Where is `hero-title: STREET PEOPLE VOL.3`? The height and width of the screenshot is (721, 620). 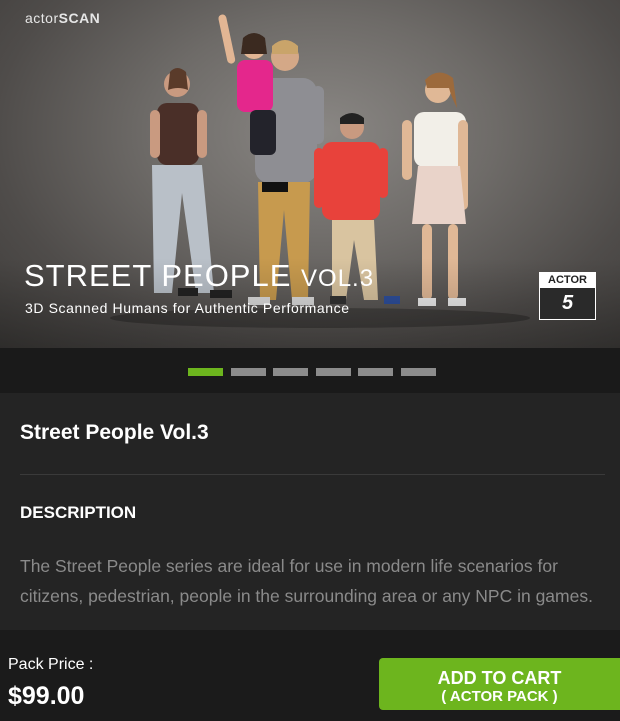 hero-title: STREET PEOPLE VOL.3 is located at coordinates (199, 275).